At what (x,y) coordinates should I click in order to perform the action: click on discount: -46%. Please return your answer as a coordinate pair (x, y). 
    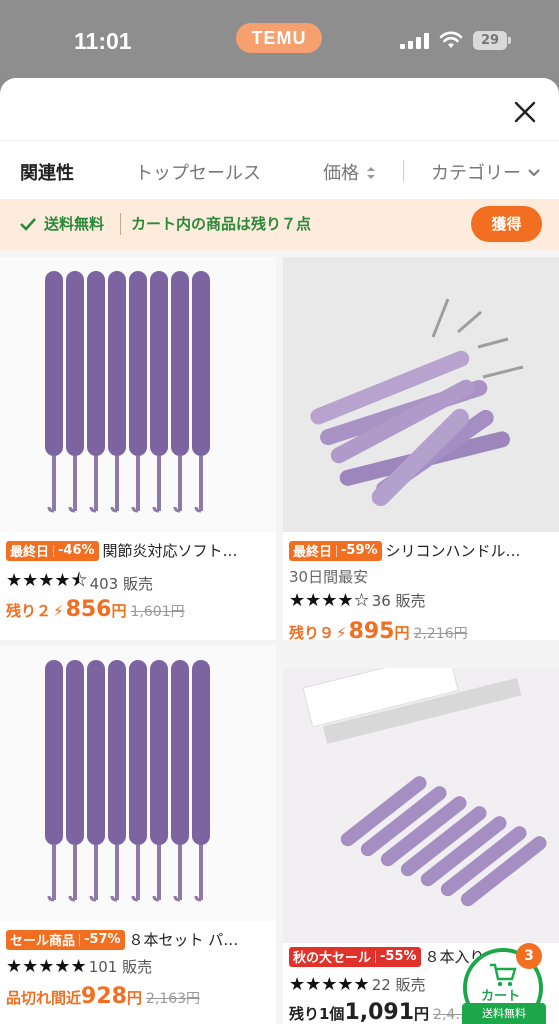
    Looking at the image, I should click on (76, 550).